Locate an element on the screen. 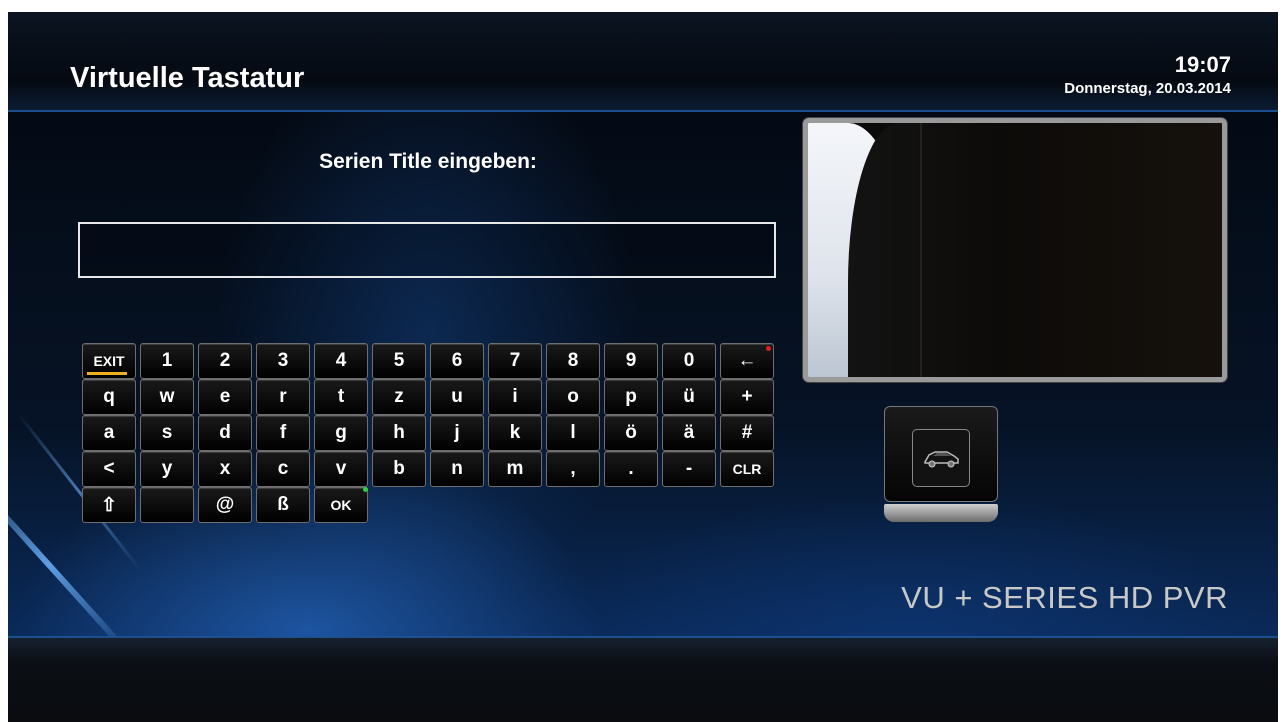 The height and width of the screenshot is (722, 1286). key-x: x is located at coordinates (225, 469).